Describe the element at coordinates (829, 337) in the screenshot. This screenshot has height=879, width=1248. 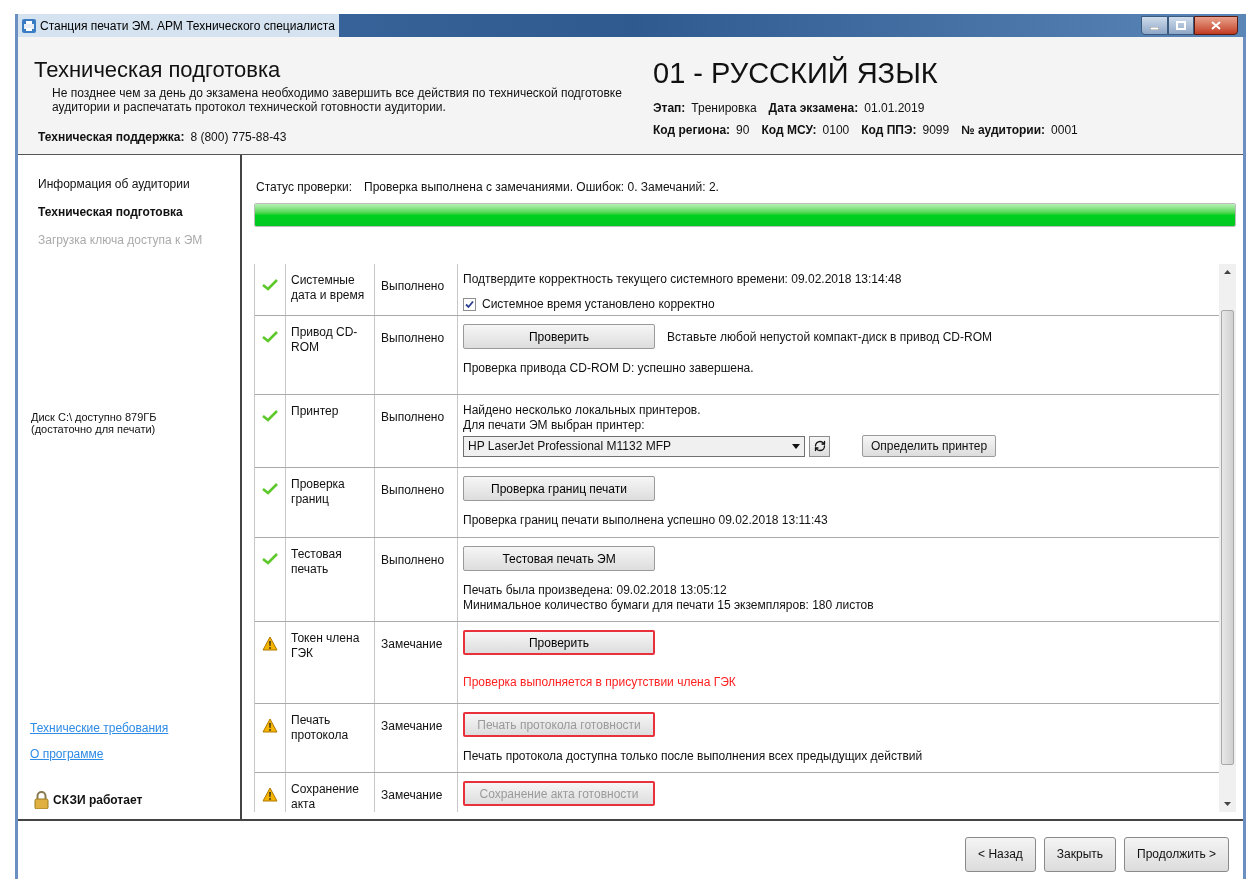
I see `hint-text: Вставьте любой непустой компакт-диск в привод CD-ROM` at that location.